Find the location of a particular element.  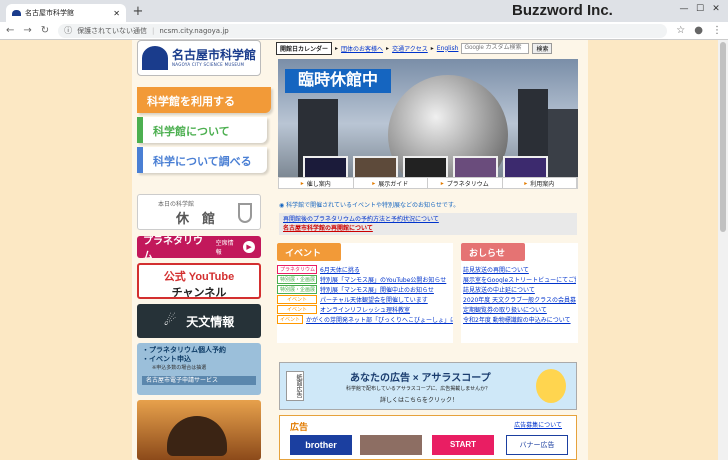

event-link: かがくの芽開発ネット部「ぴっくりへこびょーしょ」について is located at coordinates (379, 319).